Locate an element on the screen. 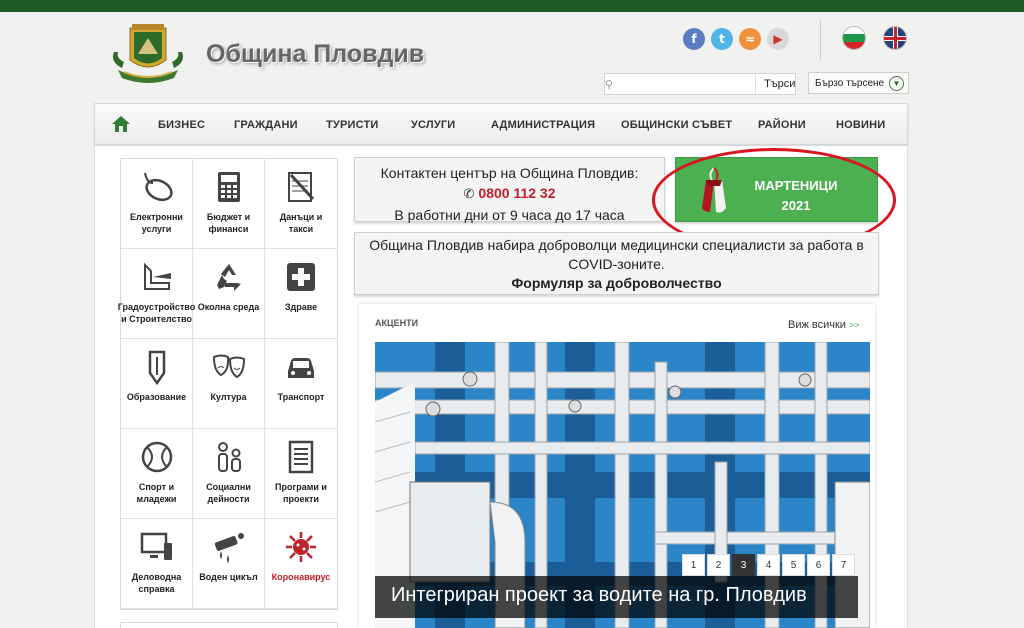 The image size is (1024, 628). search-input is located at coordinates (684, 84).